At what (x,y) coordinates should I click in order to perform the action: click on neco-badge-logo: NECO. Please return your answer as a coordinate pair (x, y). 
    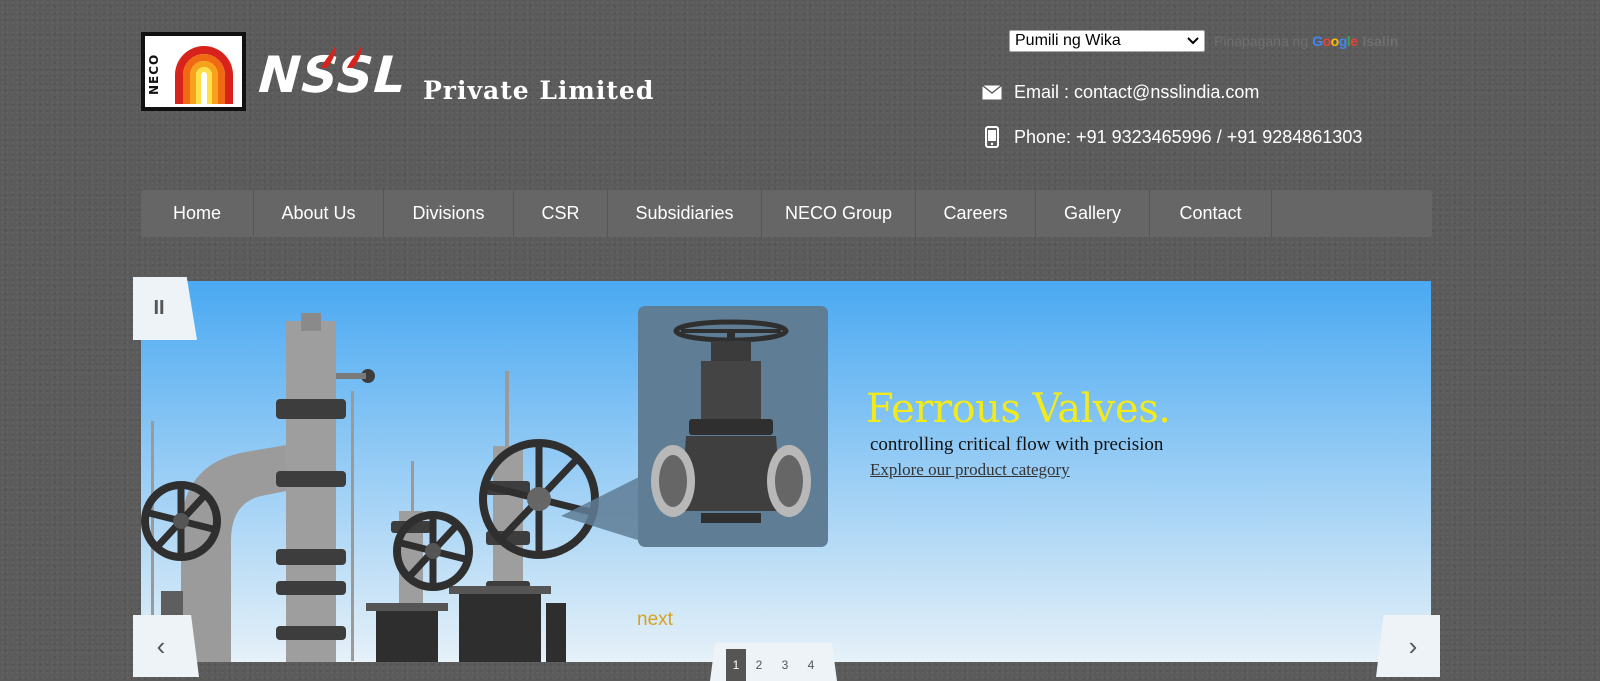
    Looking at the image, I should click on (193, 71).